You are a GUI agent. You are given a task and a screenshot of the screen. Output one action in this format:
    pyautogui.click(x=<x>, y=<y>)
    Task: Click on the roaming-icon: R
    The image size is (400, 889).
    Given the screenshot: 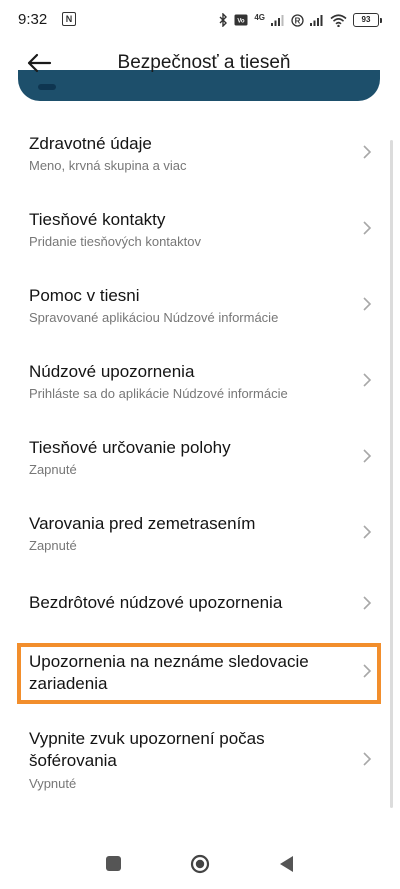 What is the action you would take?
    pyautogui.click(x=297, y=20)
    